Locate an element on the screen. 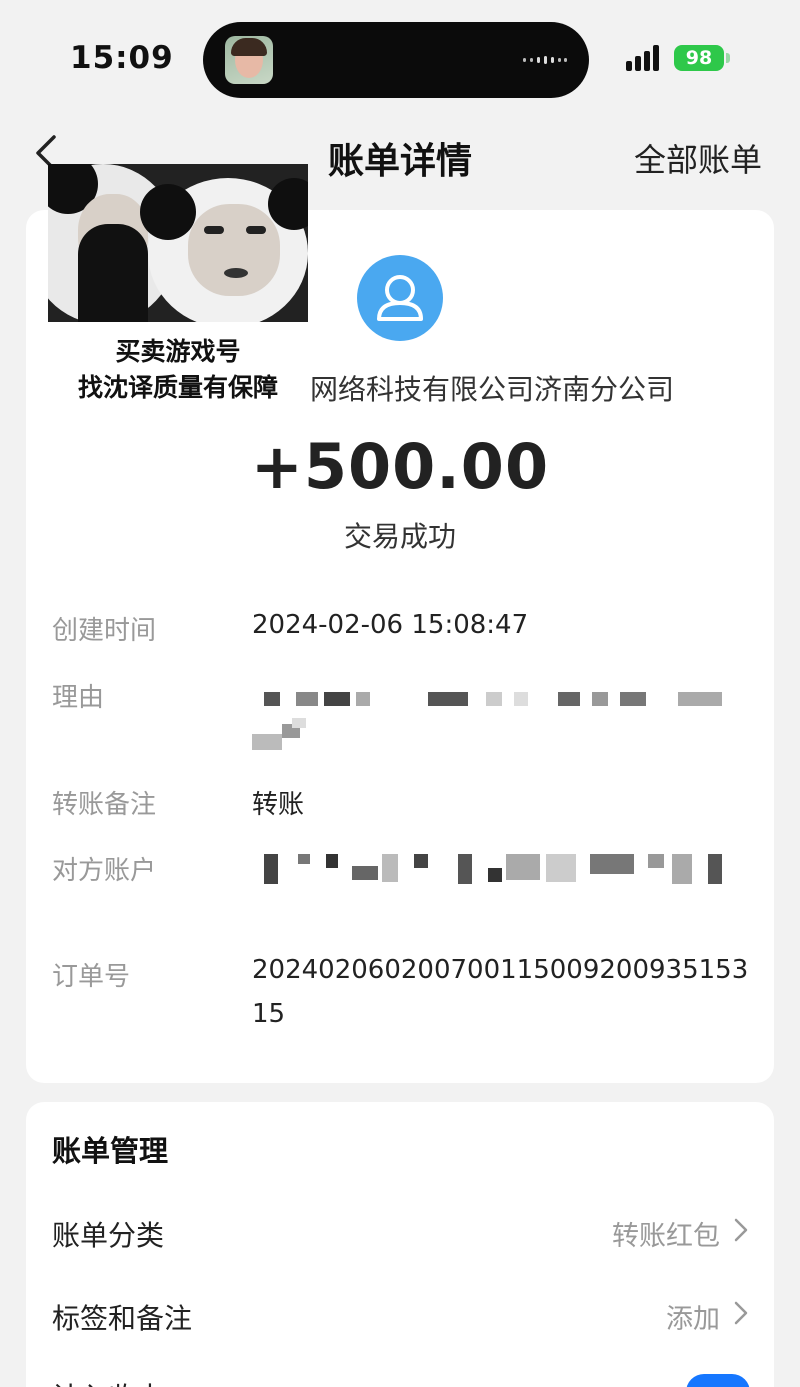 This screenshot has height=1387, width=800. island-avatar is located at coordinates (249, 60).